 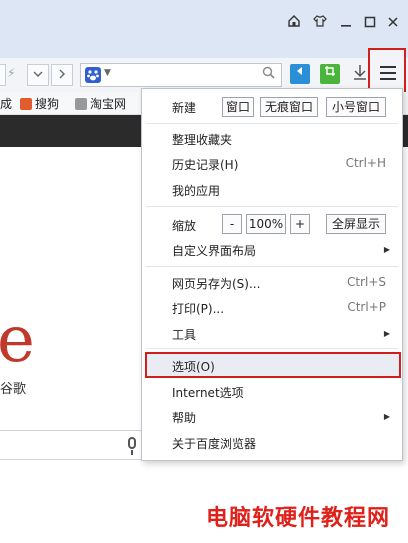 What do you see at coordinates (26, 104) in the screenshot?
I see `sogou-icon` at bounding box center [26, 104].